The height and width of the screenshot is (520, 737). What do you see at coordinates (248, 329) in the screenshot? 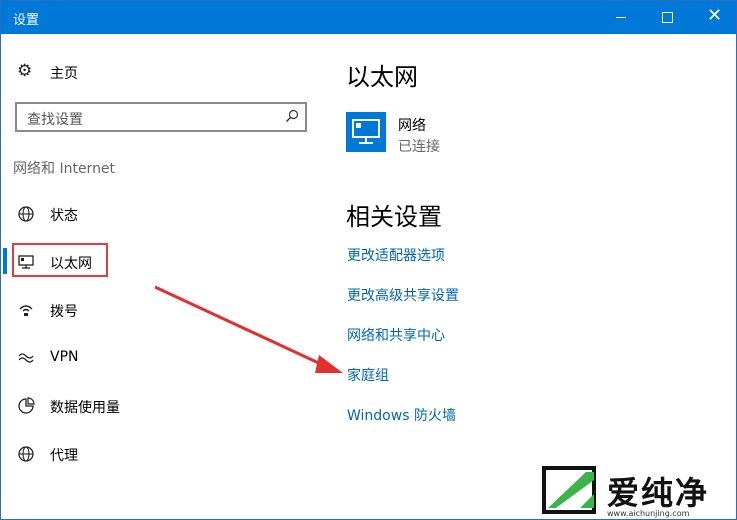
I see `annotation-arrow` at bounding box center [248, 329].